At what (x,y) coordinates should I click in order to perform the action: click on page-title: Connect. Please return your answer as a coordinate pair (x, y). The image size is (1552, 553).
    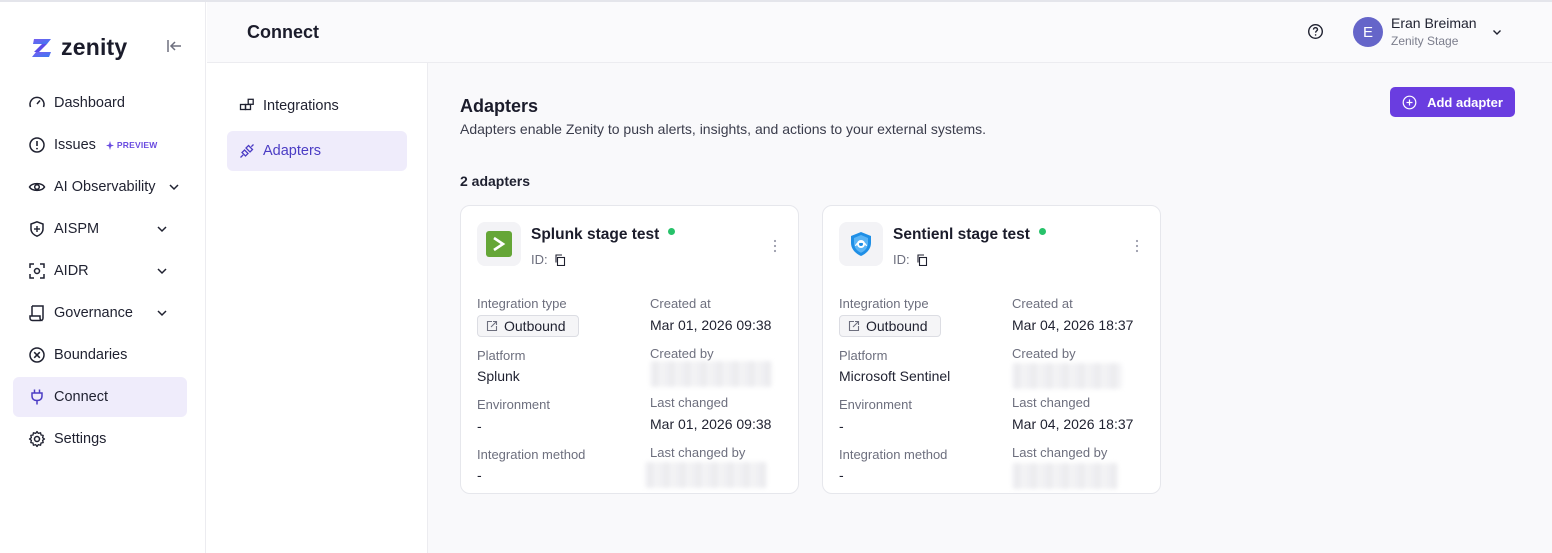
    Looking at the image, I should click on (283, 32).